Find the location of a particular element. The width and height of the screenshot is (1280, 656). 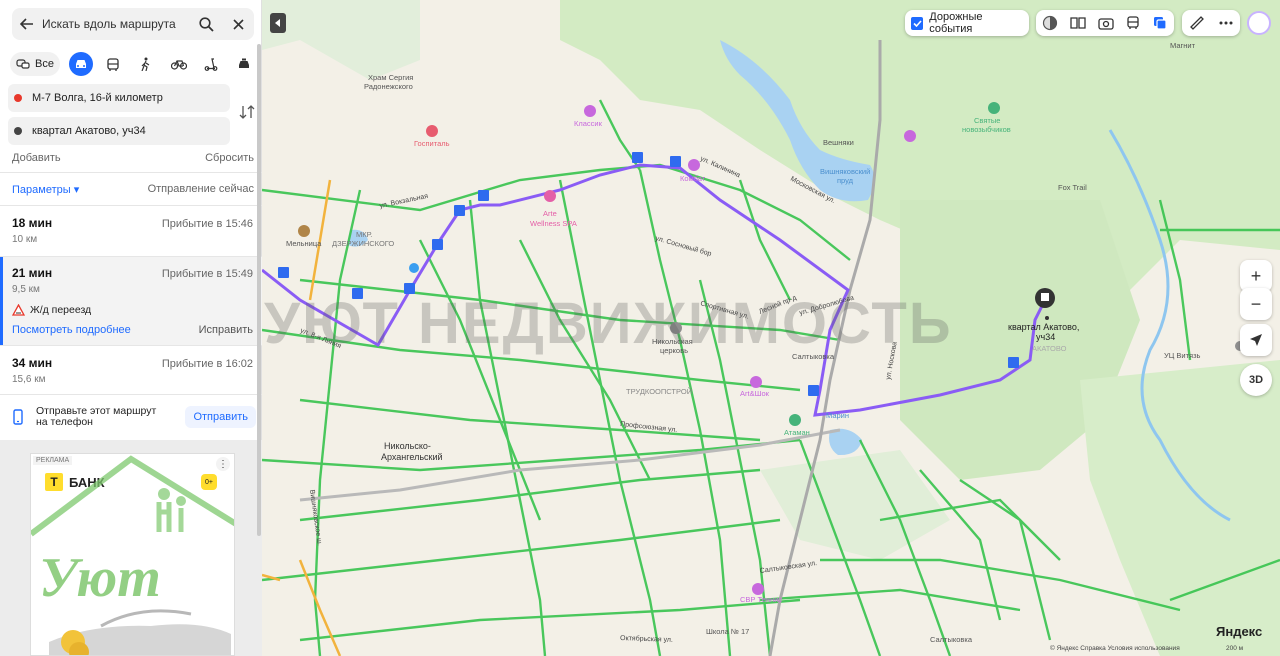

route-fix-link: Исправить is located at coordinates (226, 330).